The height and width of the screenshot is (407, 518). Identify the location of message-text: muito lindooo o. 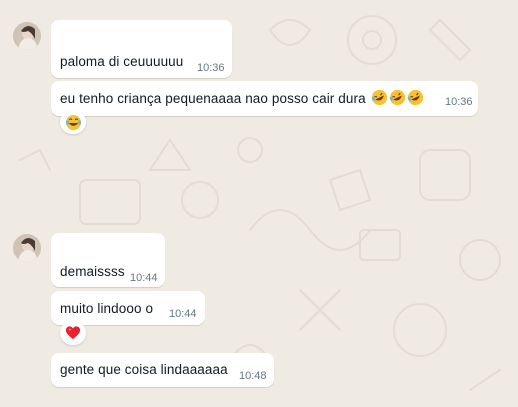
(107, 308).